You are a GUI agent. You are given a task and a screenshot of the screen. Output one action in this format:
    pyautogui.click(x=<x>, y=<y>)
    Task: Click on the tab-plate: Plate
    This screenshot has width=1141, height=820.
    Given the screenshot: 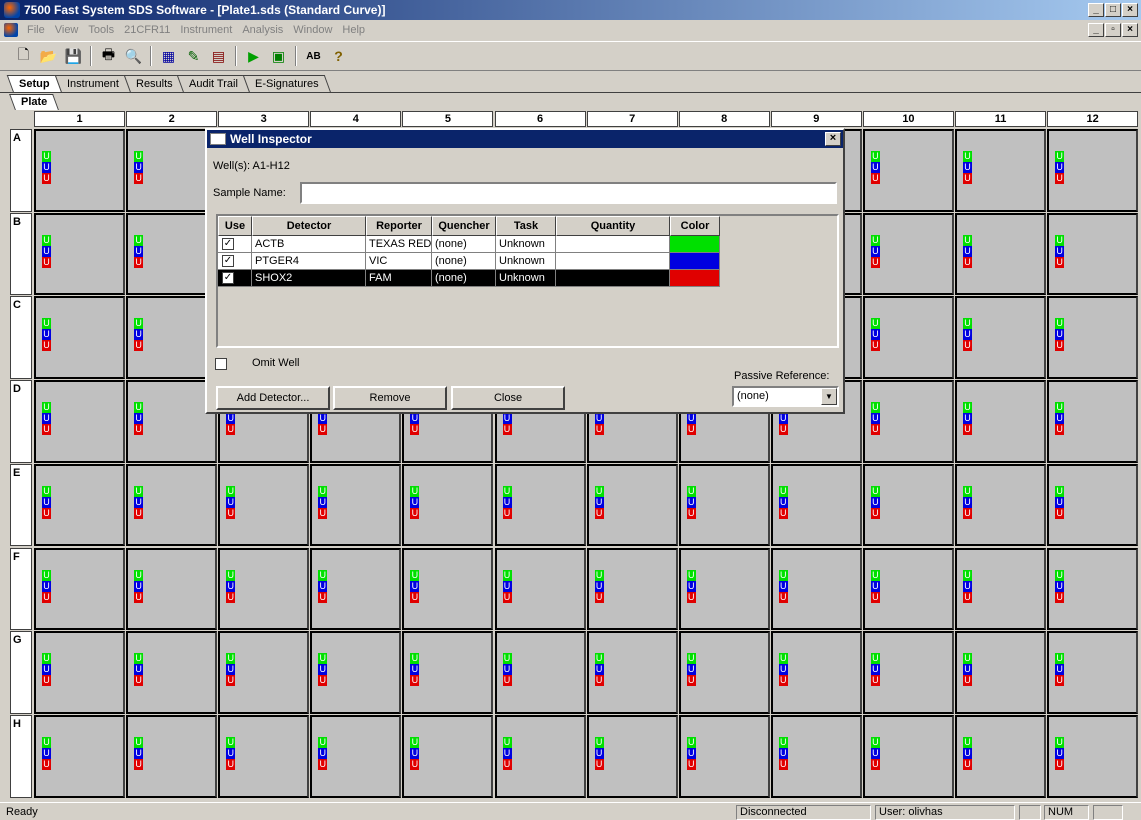 What is the action you would take?
    pyautogui.click(x=34, y=102)
    